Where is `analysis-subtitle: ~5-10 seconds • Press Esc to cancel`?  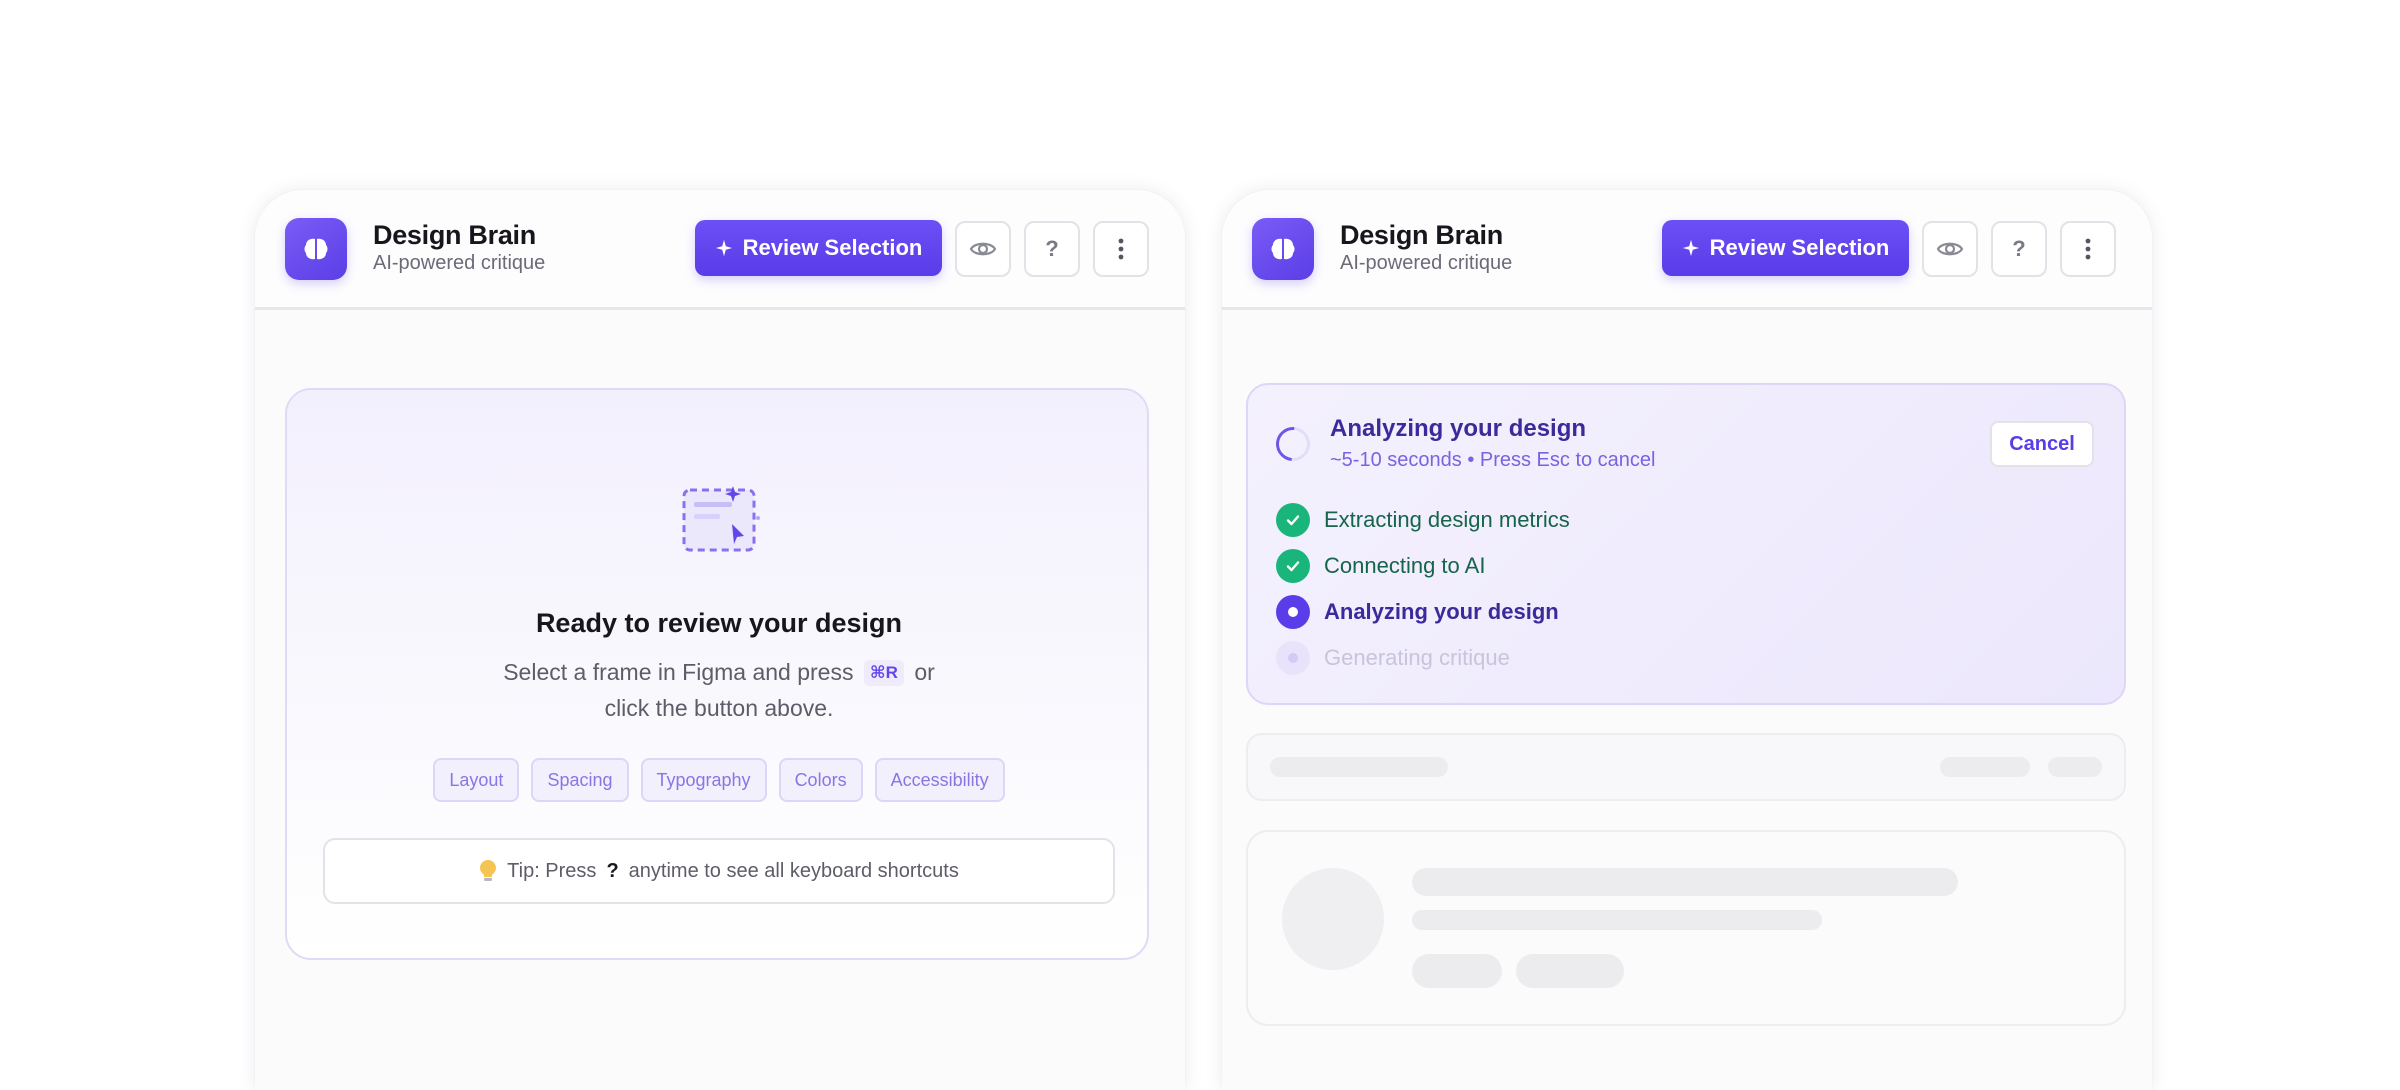
analysis-subtitle: ~5-10 seconds • Press Esc to cancel is located at coordinates (1493, 460).